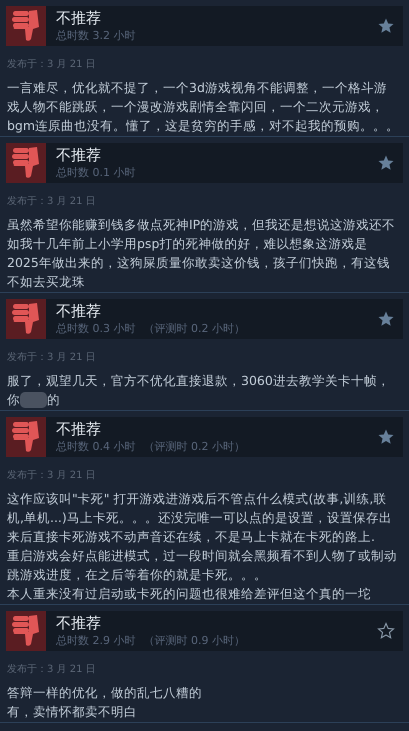 This screenshot has height=731, width=409. I want to click on hours-played: 总时数 0.3 小时, so click(96, 328).